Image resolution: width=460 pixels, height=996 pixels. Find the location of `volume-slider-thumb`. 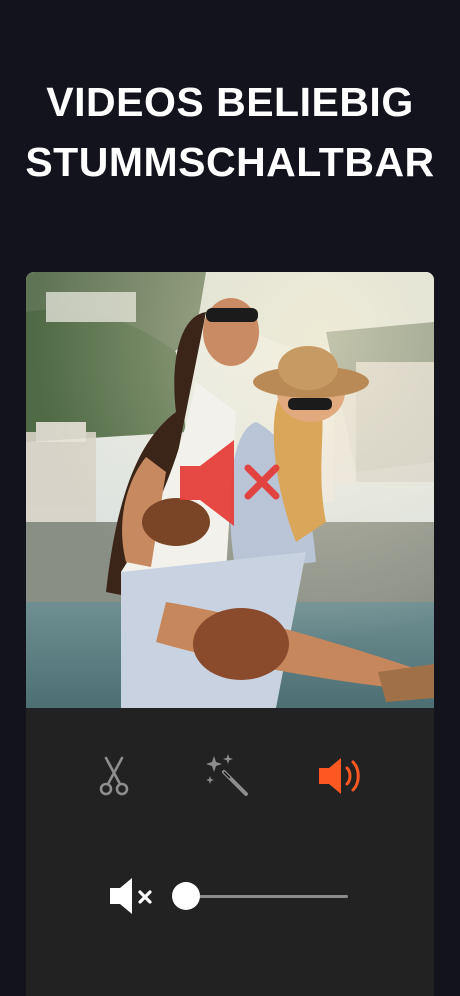

volume-slider-thumb is located at coordinates (186, 896).